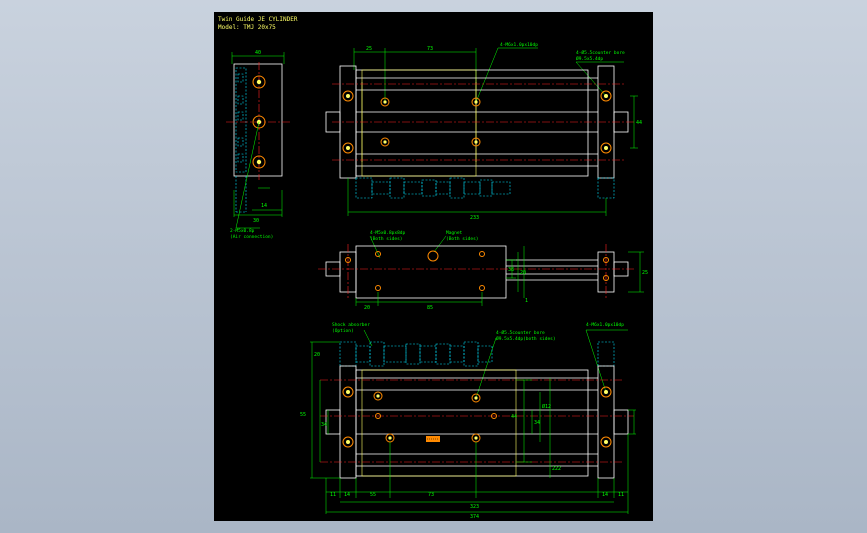  I want to click on bot-dim-11-left: 11, so click(333, 495).